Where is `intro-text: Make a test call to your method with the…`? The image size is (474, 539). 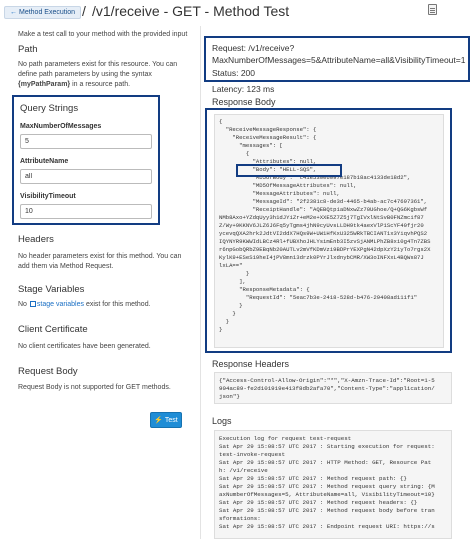 intro-text: Make a test call to your method with the… is located at coordinates (103, 34).